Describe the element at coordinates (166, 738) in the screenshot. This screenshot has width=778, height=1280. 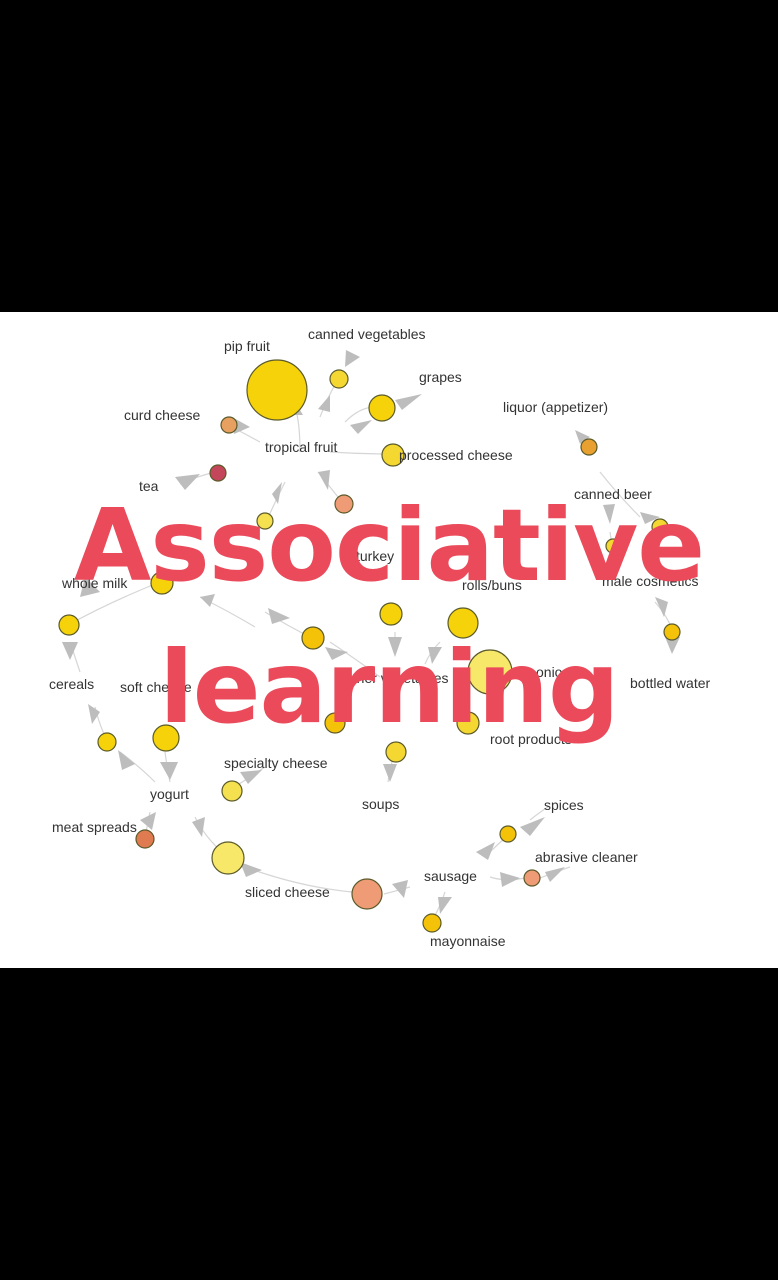
I see `node-soft-cheese` at that location.